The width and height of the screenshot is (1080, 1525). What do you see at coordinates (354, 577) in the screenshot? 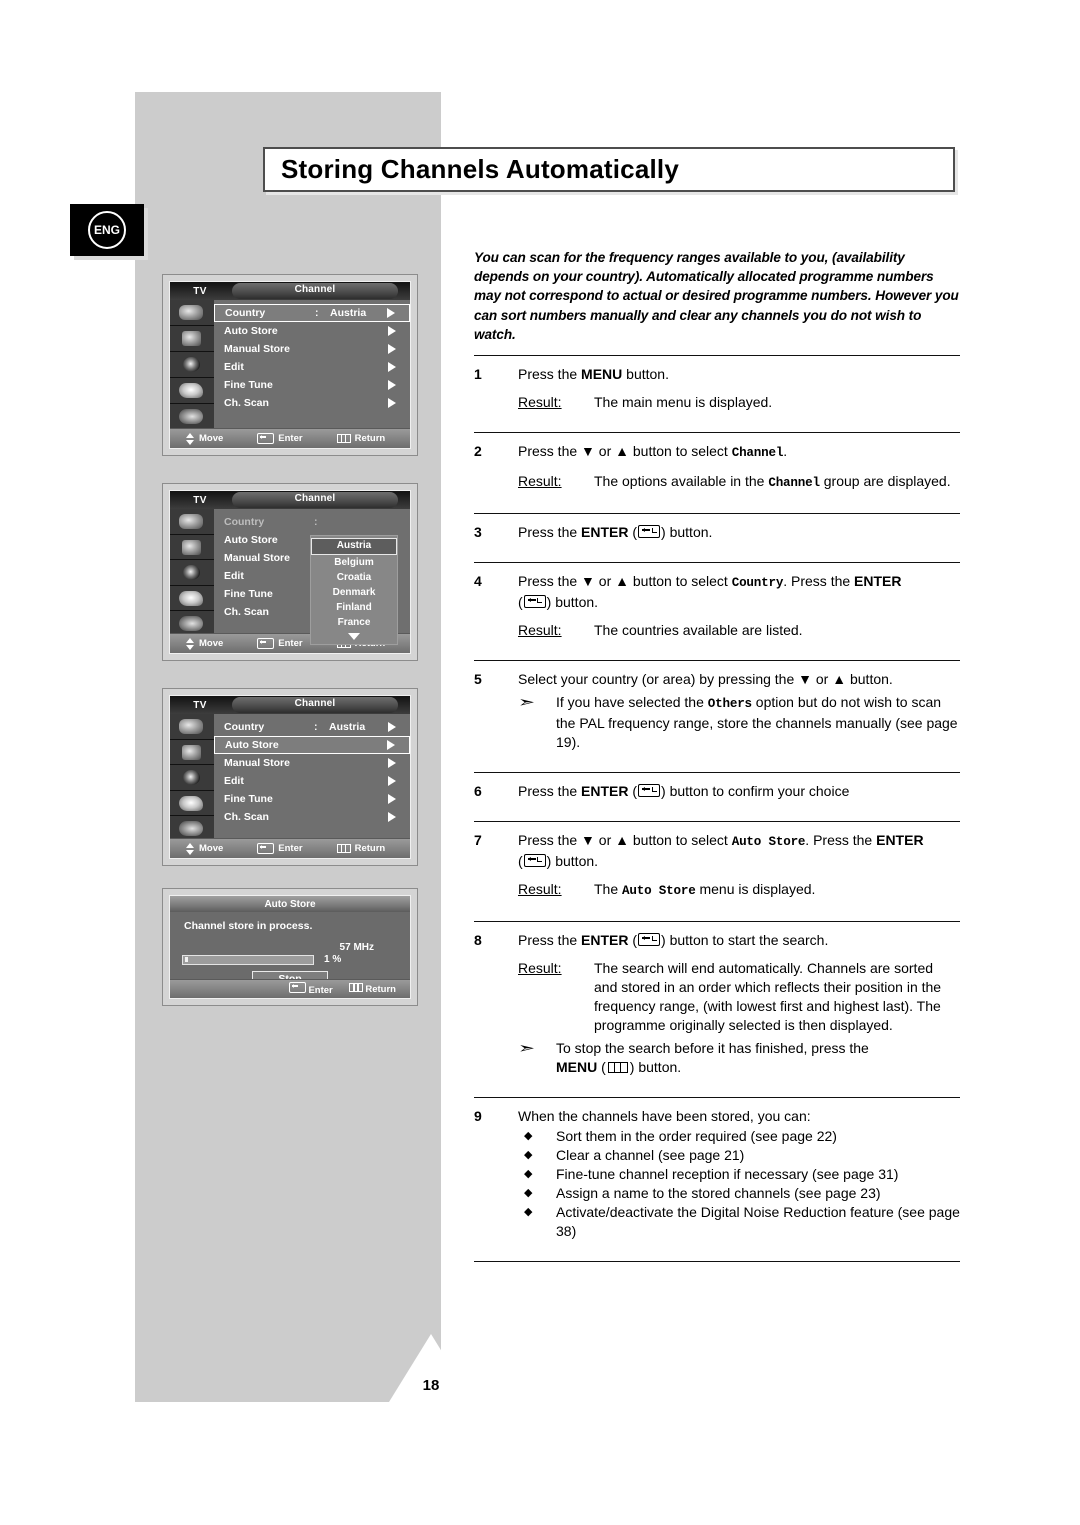
I see `country-option-croatia: Croatia` at bounding box center [354, 577].